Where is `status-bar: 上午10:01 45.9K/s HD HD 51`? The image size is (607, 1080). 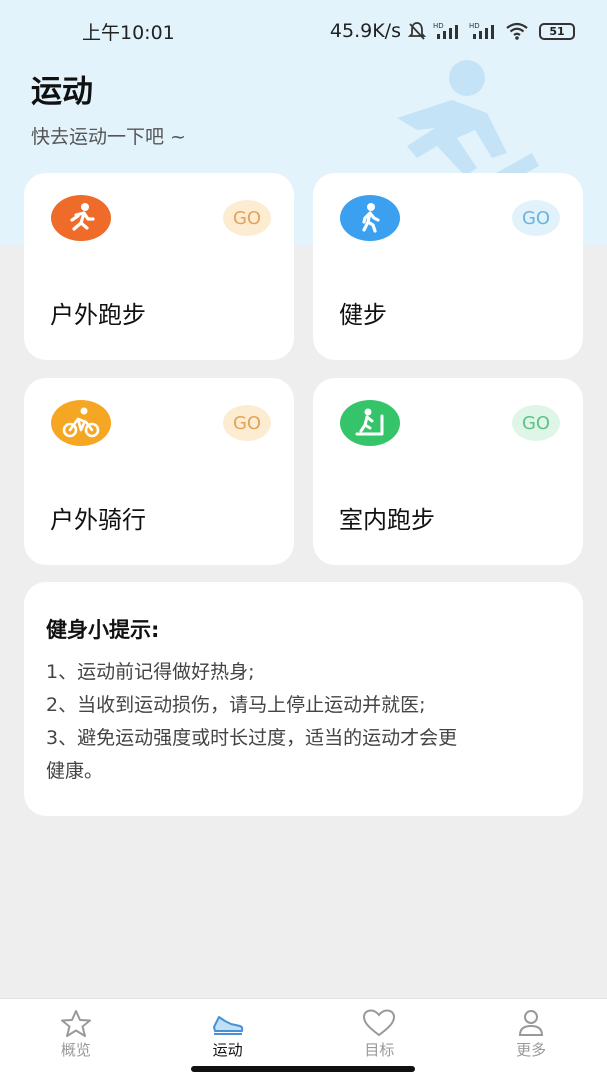
status-bar: 上午10:01 45.9K/s HD HD 51 is located at coordinates (303, 31).